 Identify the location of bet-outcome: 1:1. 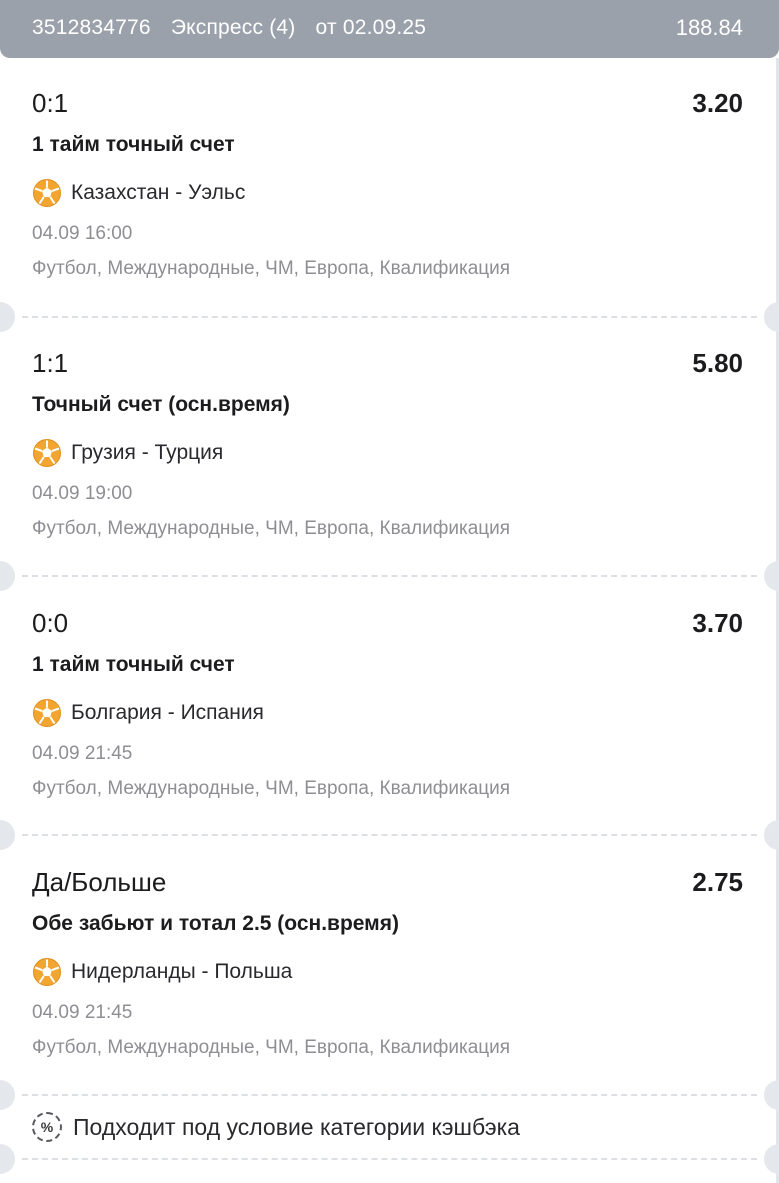
(50, 363).